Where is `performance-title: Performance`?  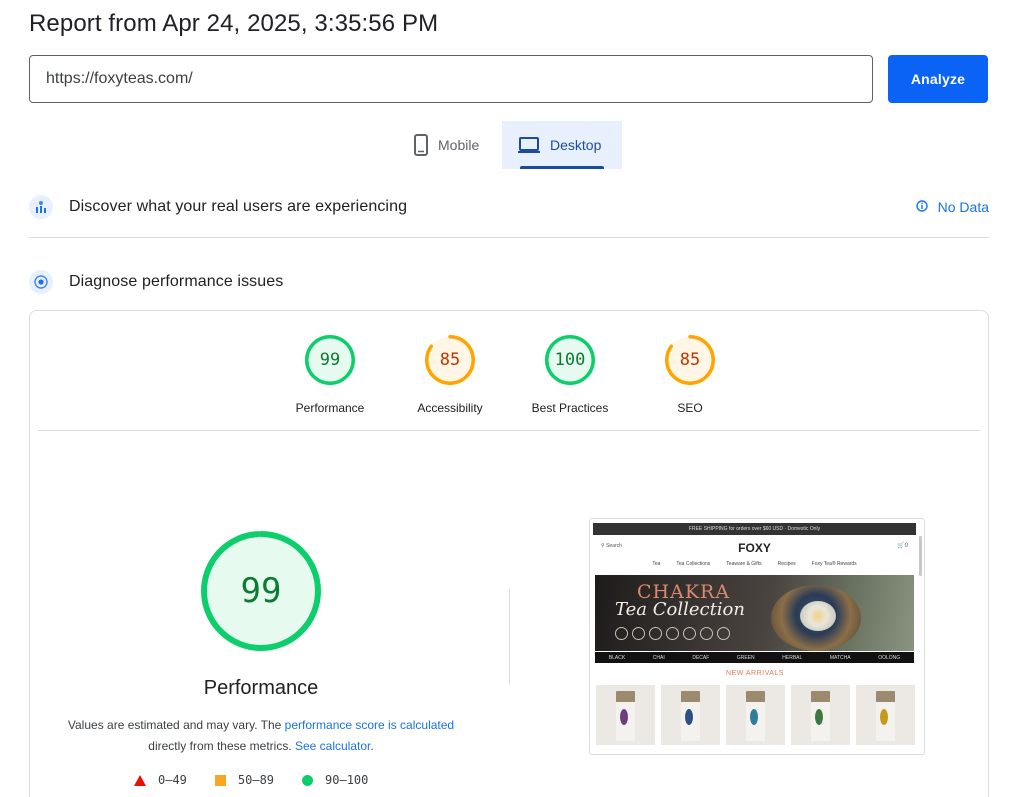 performance-title: Performance is located at coordinates (261, 688).